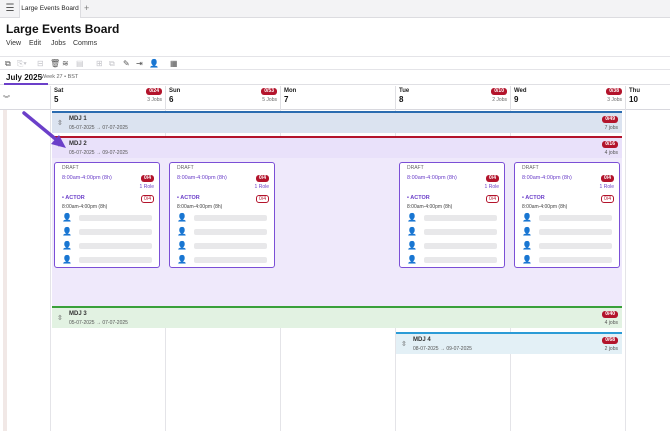  I want to click on day-name: Sun, so click(175, 91).